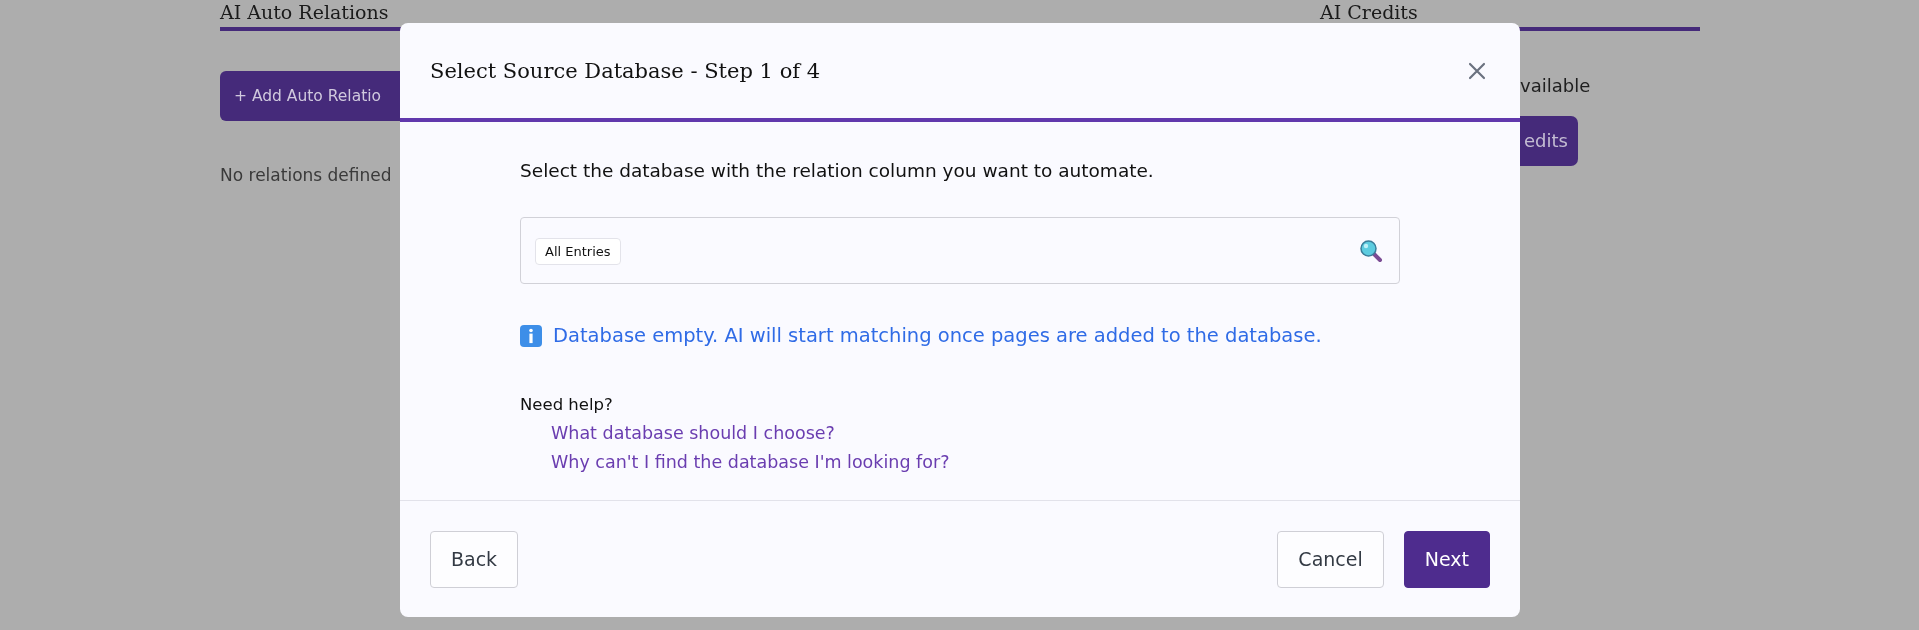 The image size is (1919, 630). Describe the element at coordinates (693, 433) in the screenshot. I see `help-link: What database should I choose?` at that location.